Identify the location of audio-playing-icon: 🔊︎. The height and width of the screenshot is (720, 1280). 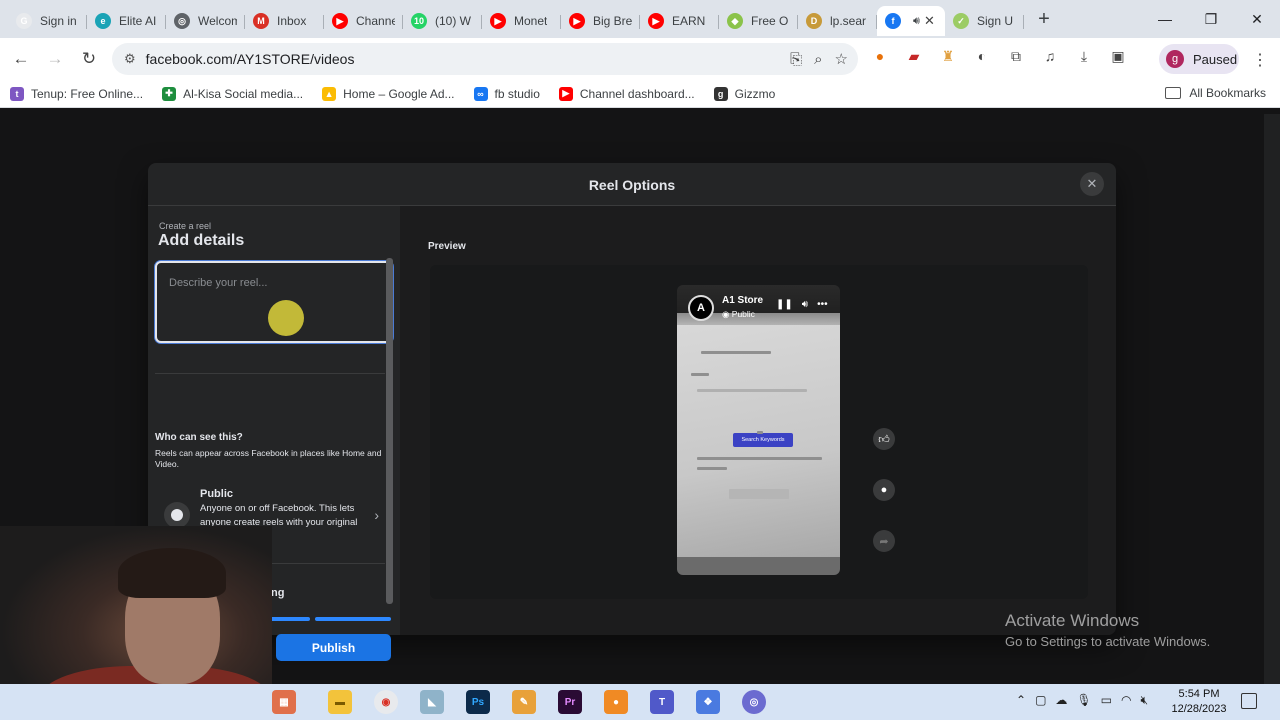
(916, 21).